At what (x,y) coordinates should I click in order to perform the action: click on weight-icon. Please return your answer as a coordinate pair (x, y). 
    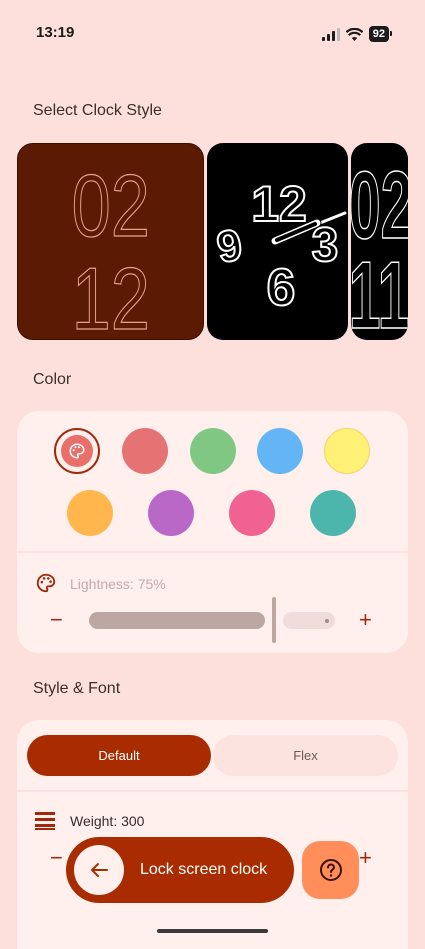
    Looking at the image, I should click on (45, 821).